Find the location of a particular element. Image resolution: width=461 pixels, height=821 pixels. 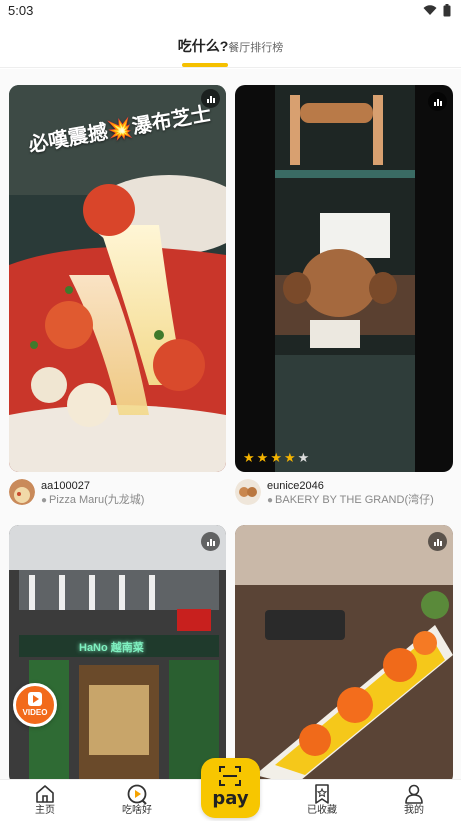

status-icons is located at coordinates (437, 10).